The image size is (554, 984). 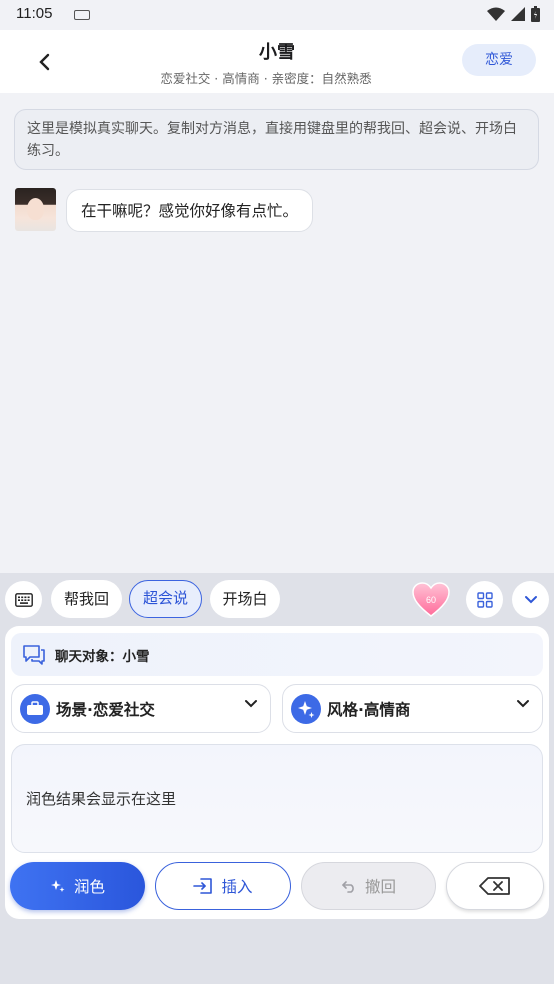 What do you see at coordinates (499, 60) in the screenshot?
I see `mode-button: 恋爱` at bounding box center [499, 60].